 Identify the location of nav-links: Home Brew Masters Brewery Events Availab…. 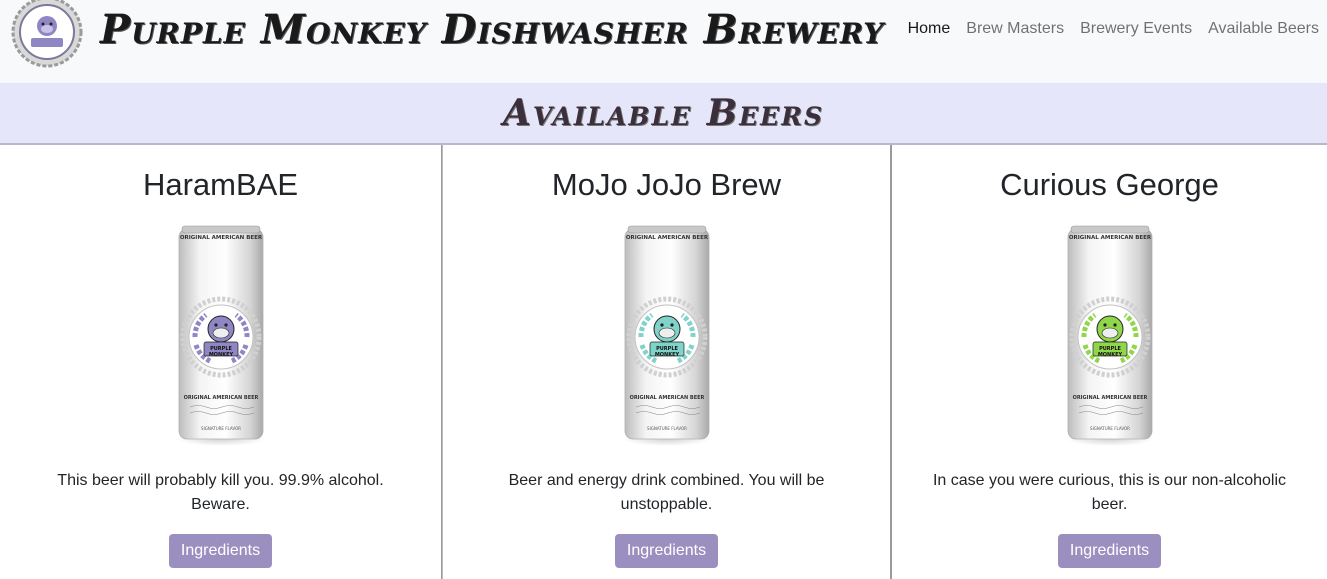
(1113, 29).